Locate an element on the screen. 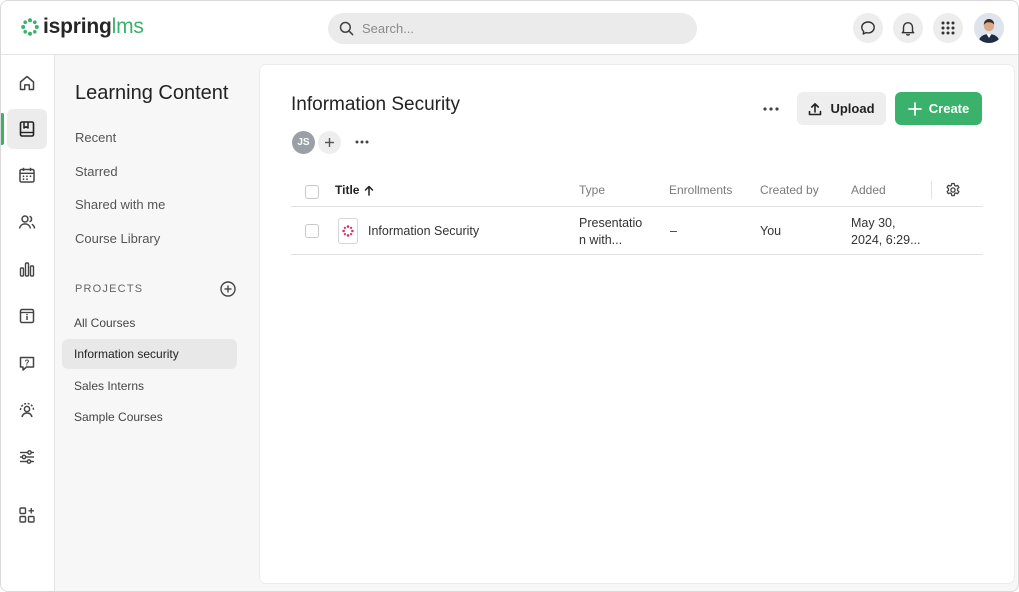 Image resolution: width=1019 pixels, height=592 pixels. project-information-security: Information security is located at coordinates (149, 354).